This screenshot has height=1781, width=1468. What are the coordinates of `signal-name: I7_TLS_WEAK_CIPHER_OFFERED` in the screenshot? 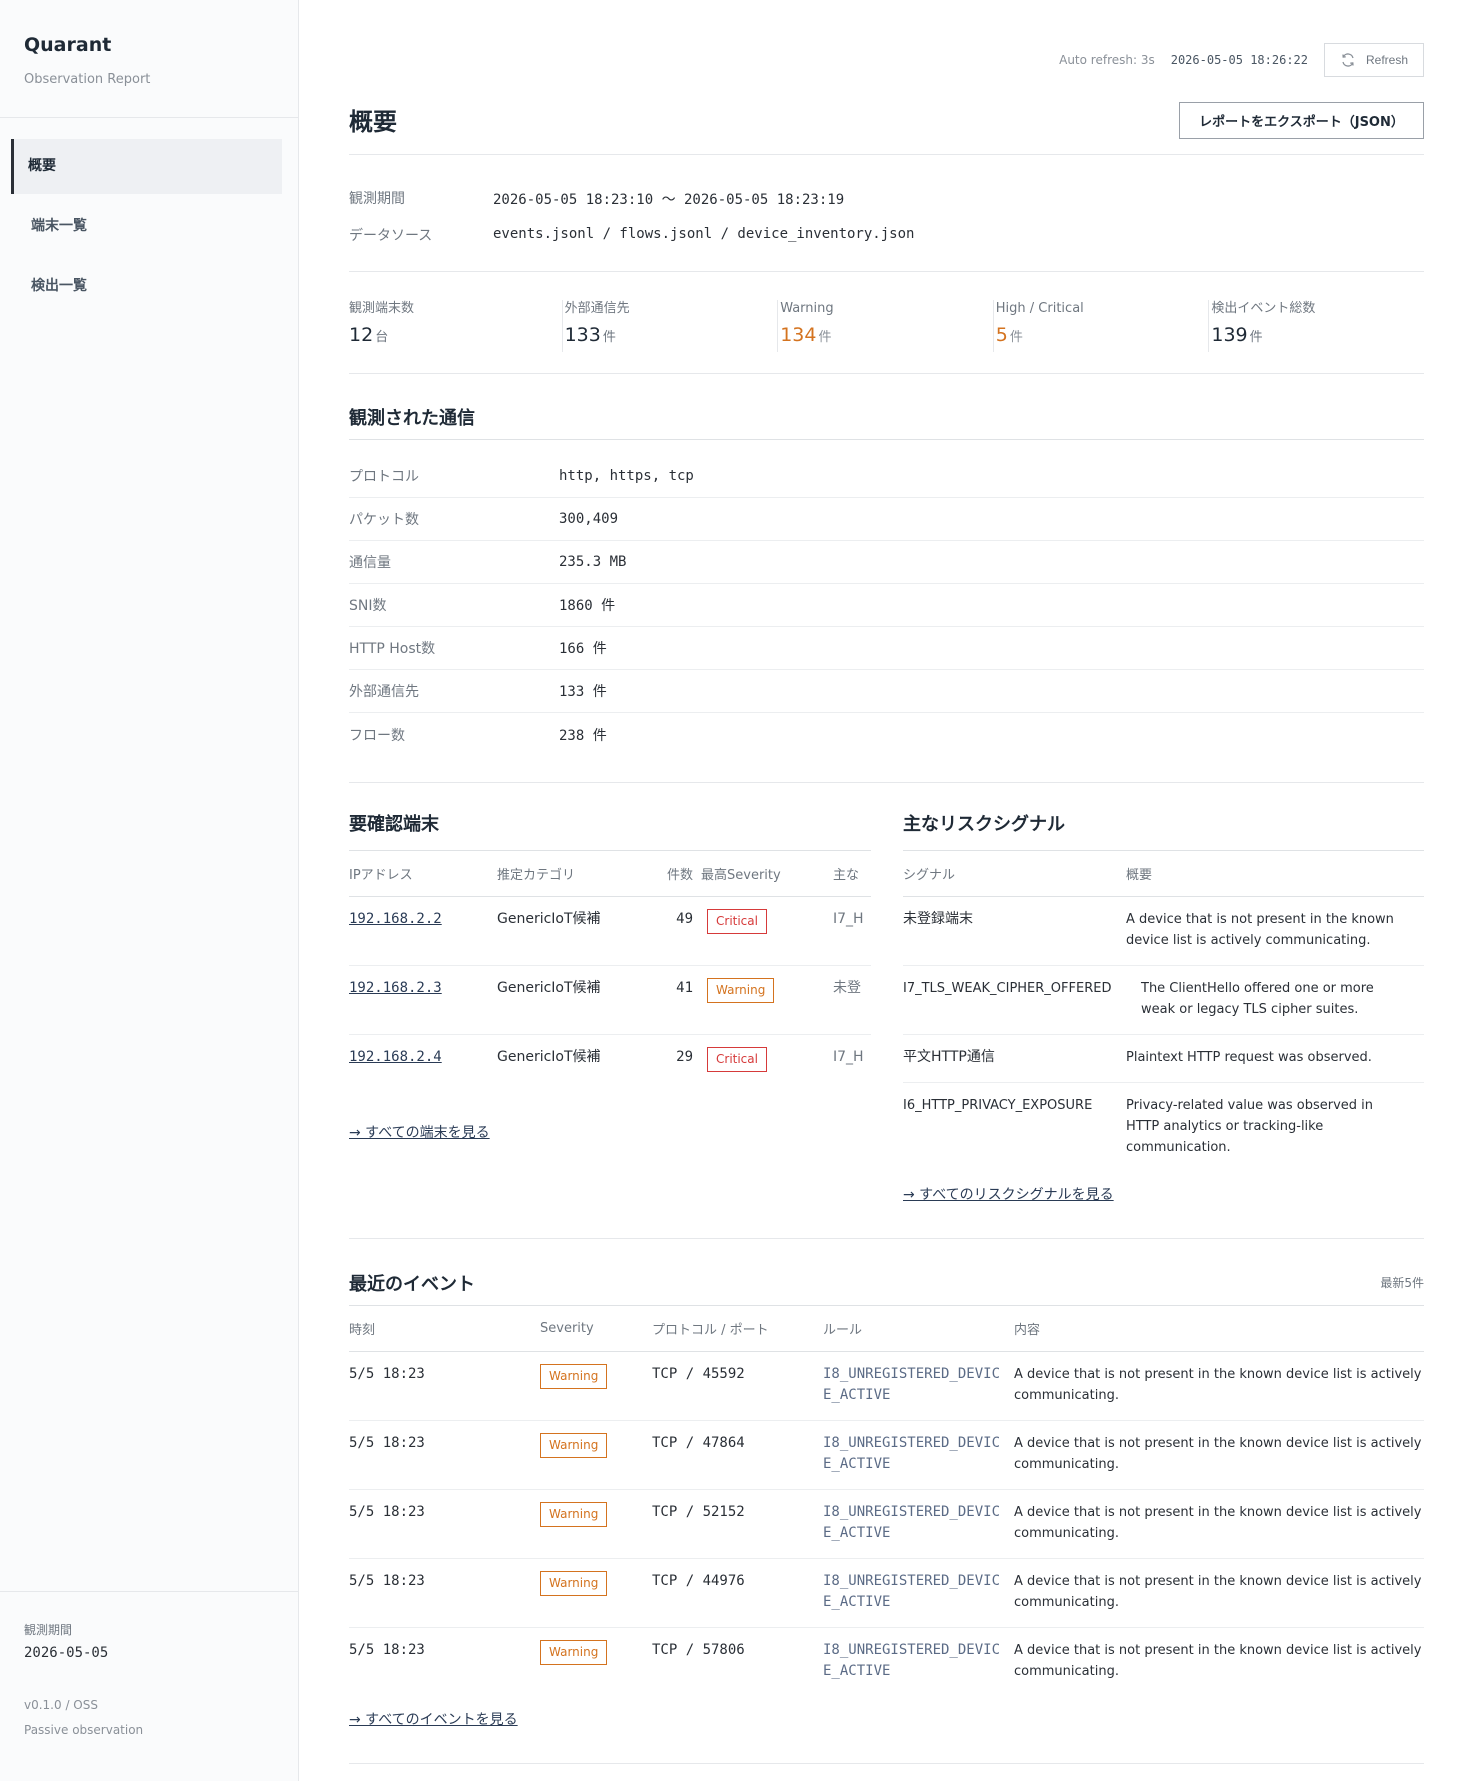 It's located at (1007, 988).